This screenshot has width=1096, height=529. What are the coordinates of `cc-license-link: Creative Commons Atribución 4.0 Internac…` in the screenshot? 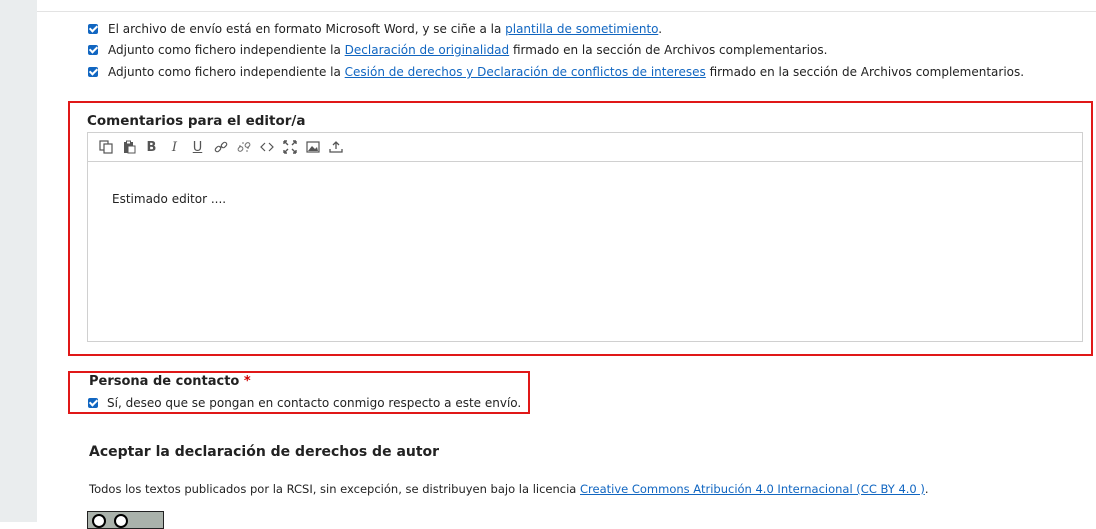 It's located at (752, 489).